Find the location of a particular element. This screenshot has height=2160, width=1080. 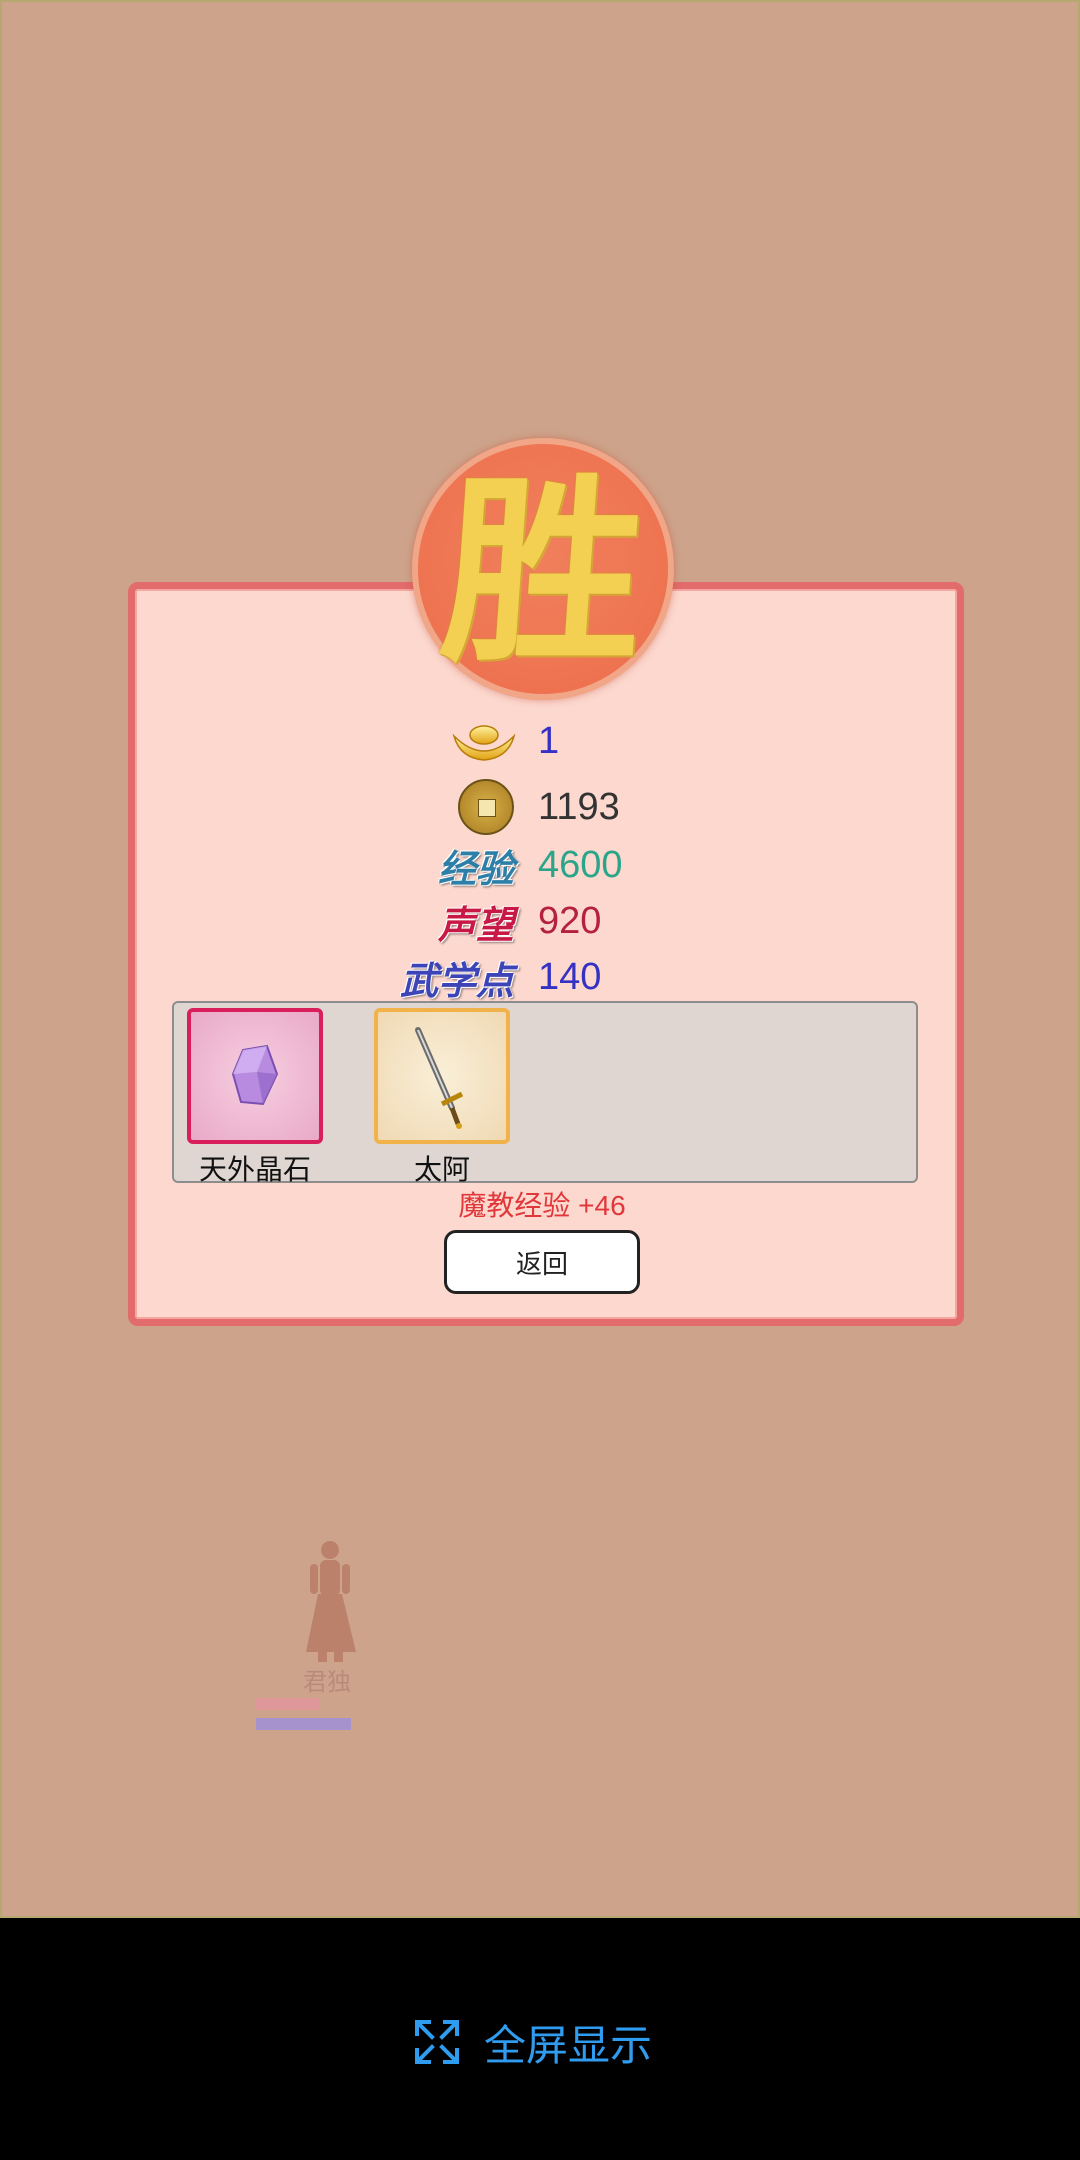

player-mp-bar is located at coordinates (303, 1724).